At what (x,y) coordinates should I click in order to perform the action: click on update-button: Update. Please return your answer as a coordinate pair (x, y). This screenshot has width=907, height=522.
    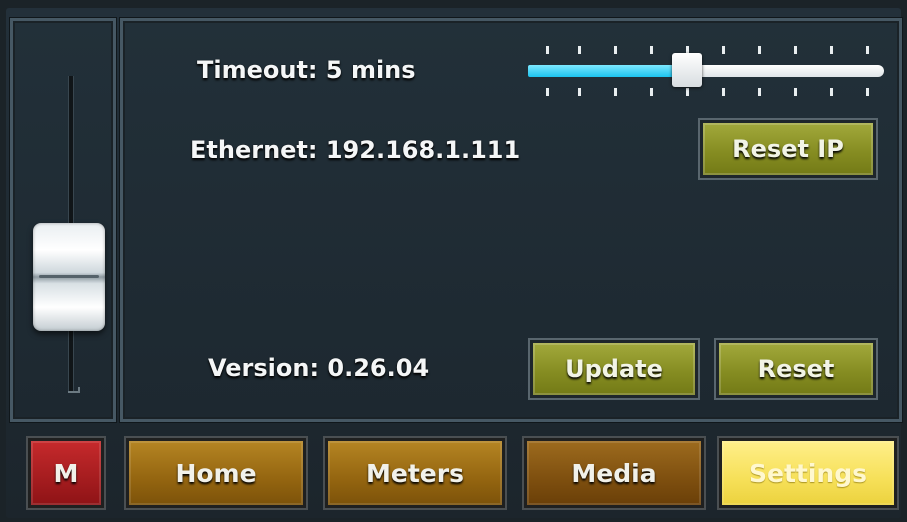
    Looking at the image, I should click on (614, 369).